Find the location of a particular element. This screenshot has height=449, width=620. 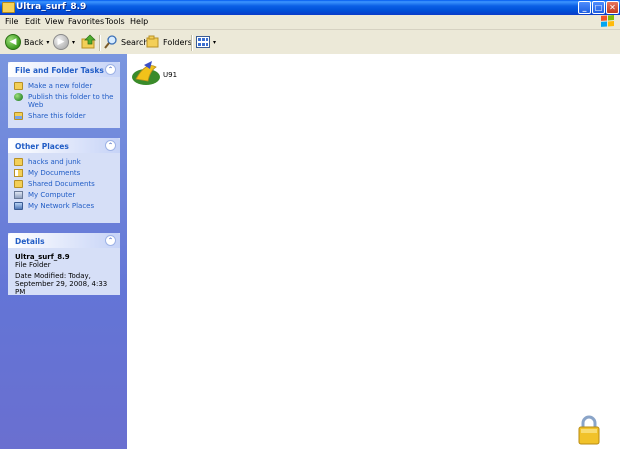

details-name: Ultra_surf_8.9 is located at coordinates (42, 257).